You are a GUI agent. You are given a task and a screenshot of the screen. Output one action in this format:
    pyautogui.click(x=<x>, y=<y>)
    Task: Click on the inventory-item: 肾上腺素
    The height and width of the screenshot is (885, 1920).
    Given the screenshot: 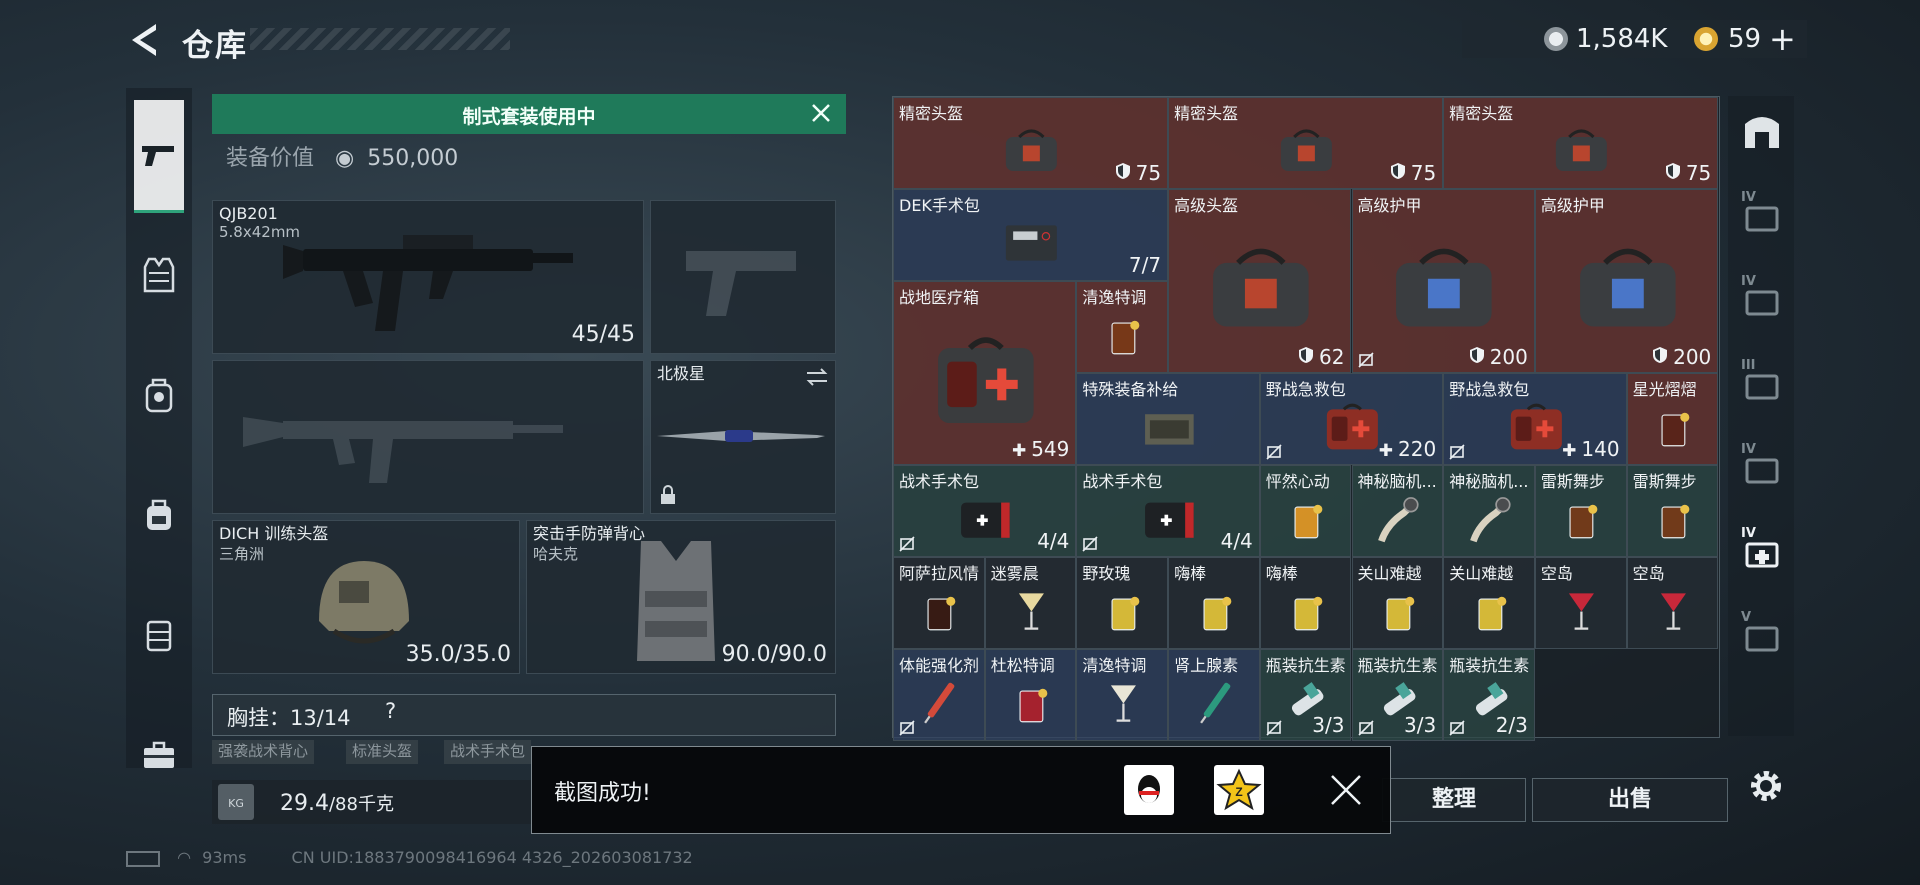 What is the action you would take?
    pyautogui.click(x=1214, y=695)
    